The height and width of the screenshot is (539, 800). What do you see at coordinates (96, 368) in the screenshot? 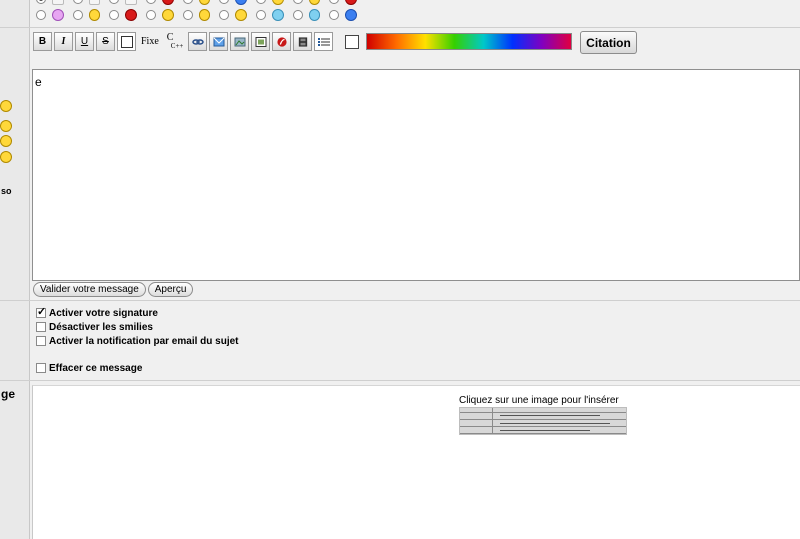
I see `delete-label: Effacer ce message` at bounding box center [96, 368].